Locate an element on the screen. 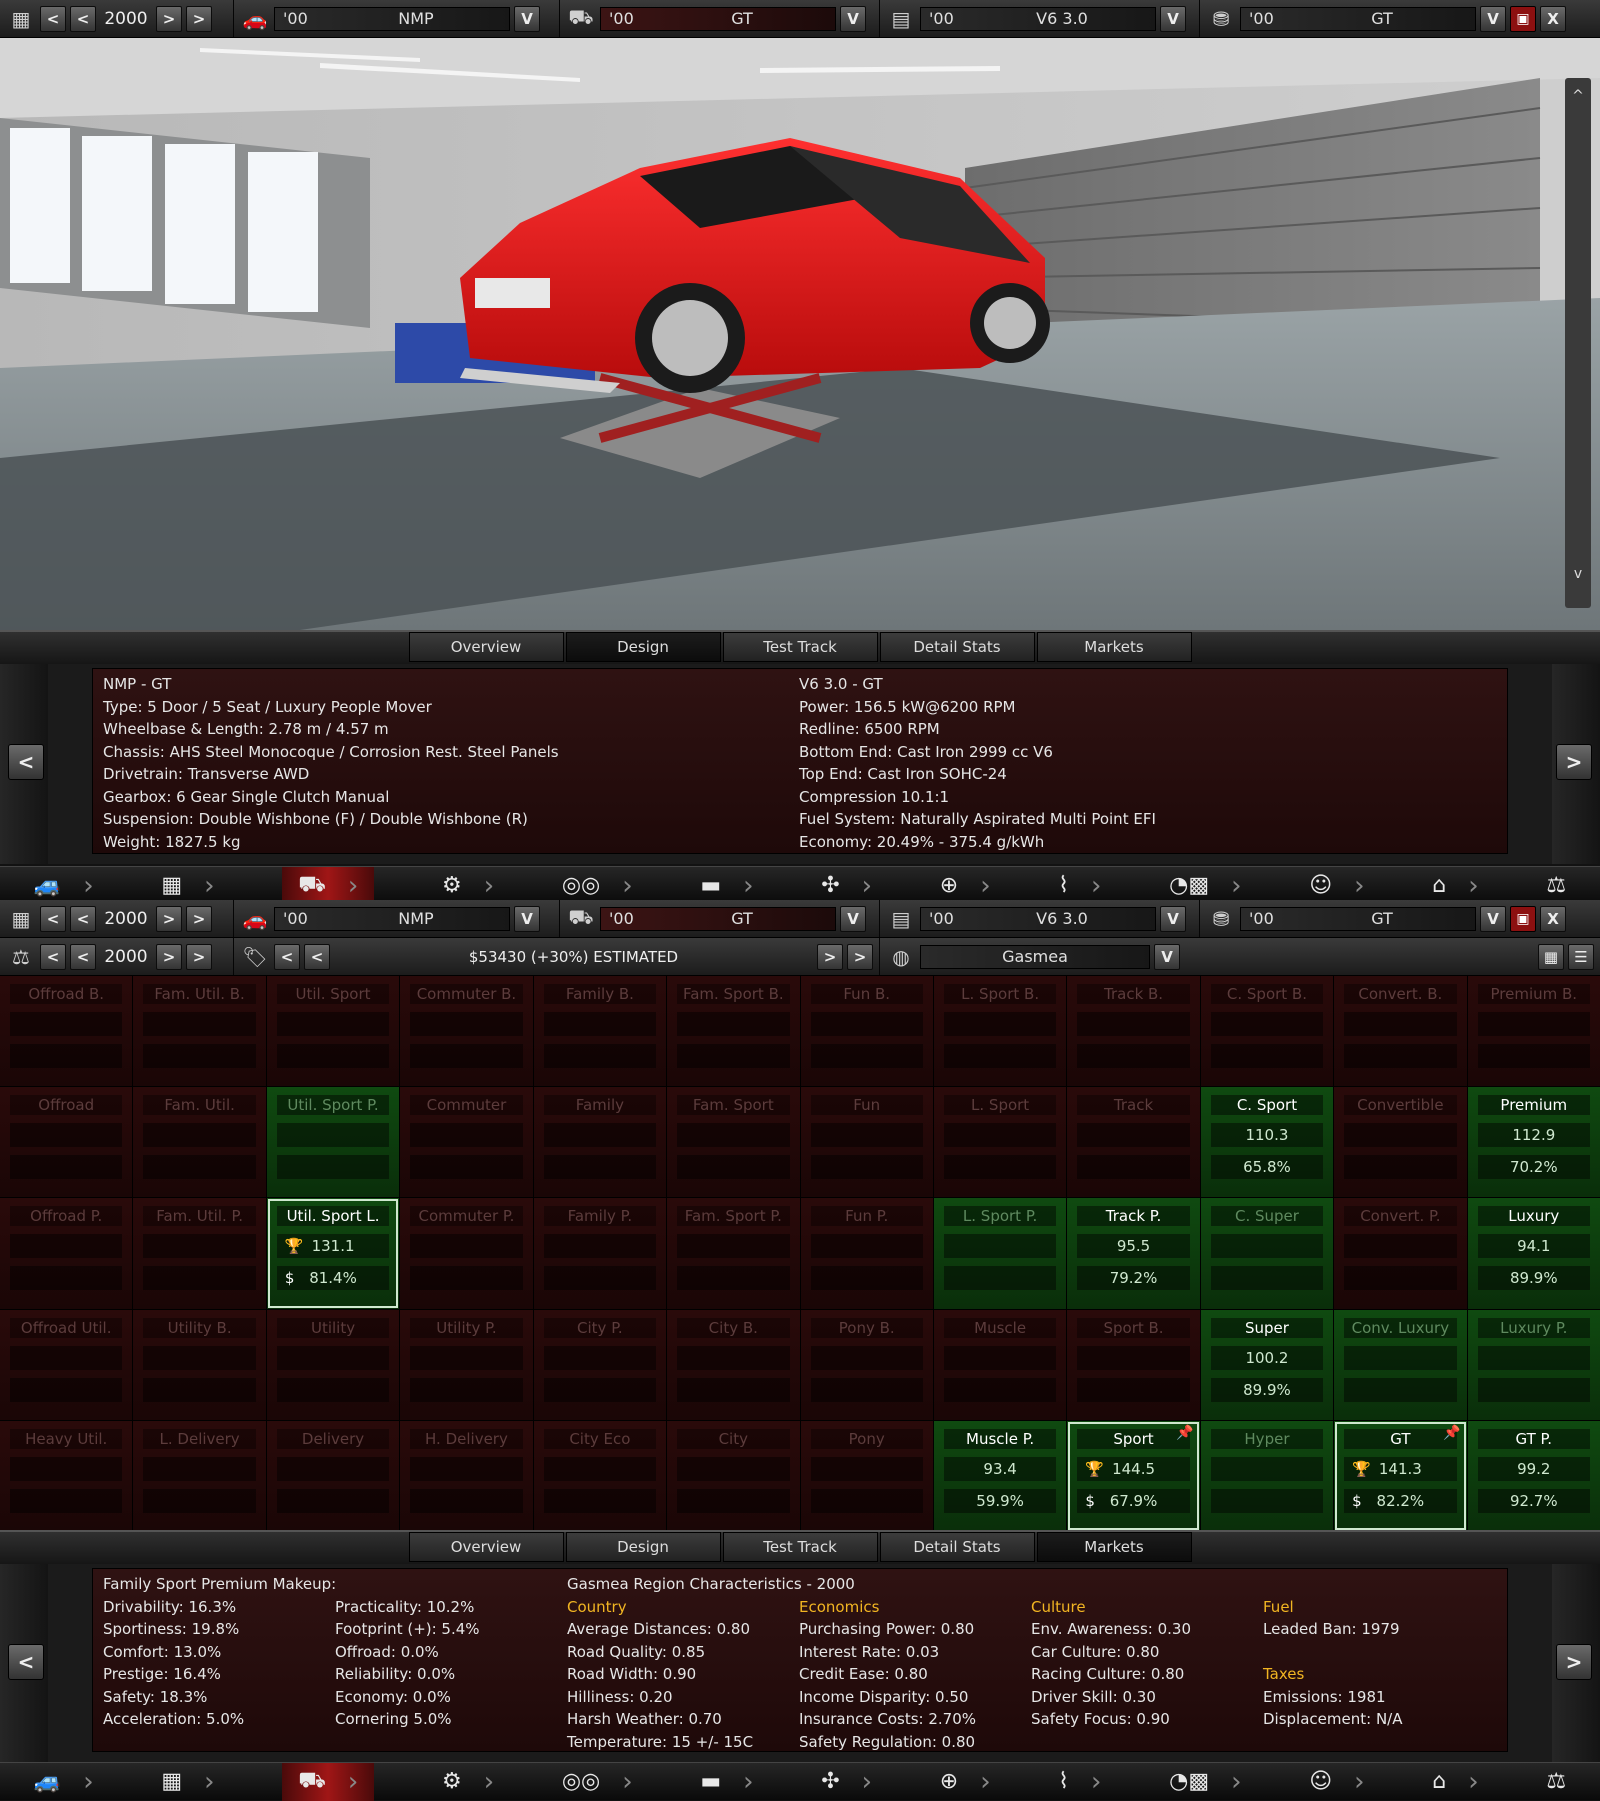 Image resolution: width=1600 pixels, height=1801 pixels. stage-interior: ⊕ › is located at coordinates (965, 1782).